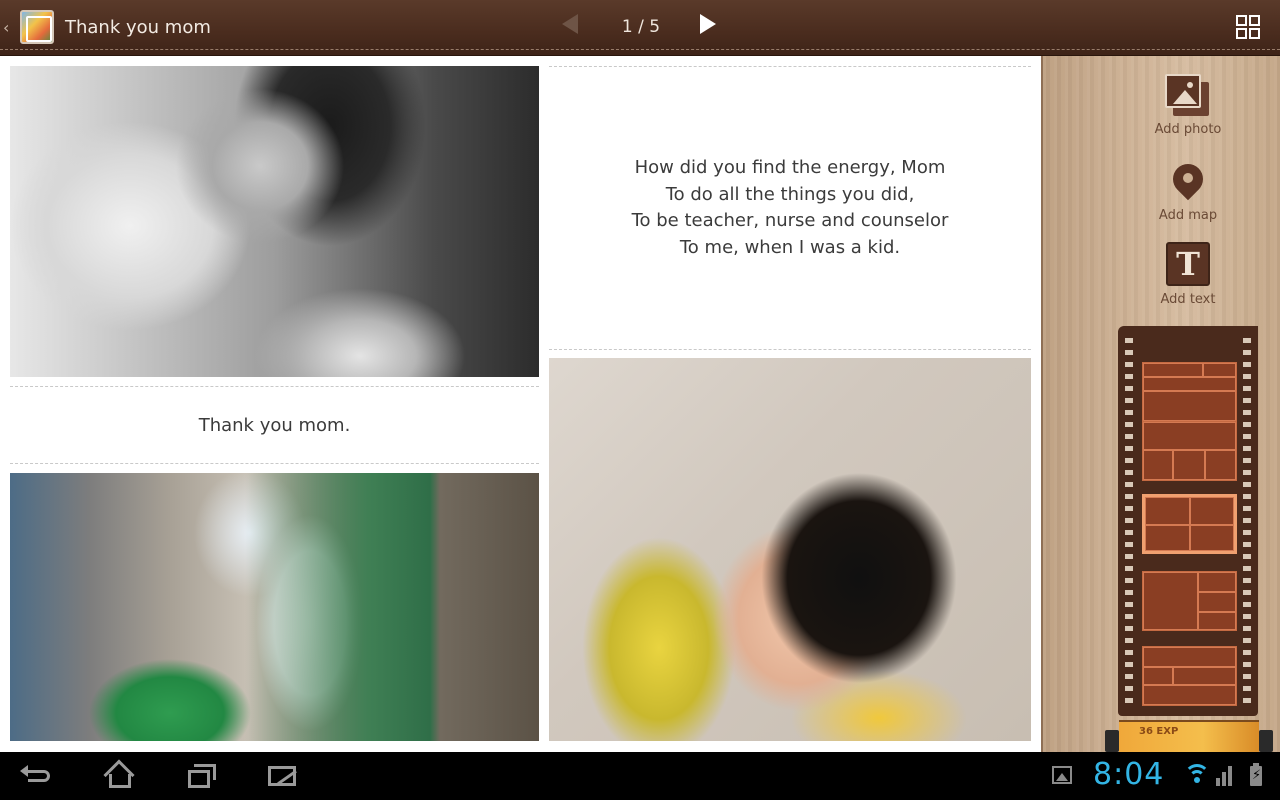 The width and height of the screenshot is (1280, 800). Describe the element at coordinates (202, 776) in the screenshot. I see `system-recent-apps-button` at that location.